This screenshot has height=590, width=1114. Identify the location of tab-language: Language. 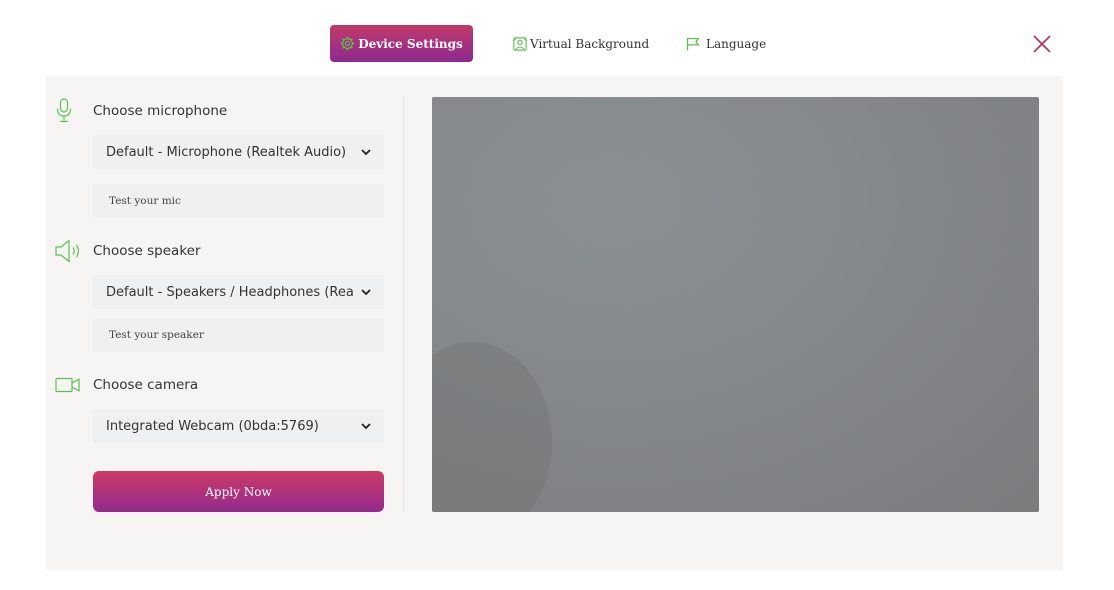
(726, 43).